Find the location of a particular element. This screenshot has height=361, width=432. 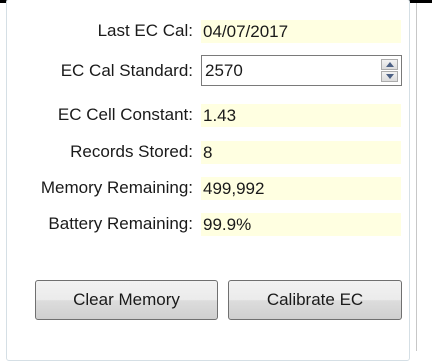

panel-divider is located at coordinates (416, 177).